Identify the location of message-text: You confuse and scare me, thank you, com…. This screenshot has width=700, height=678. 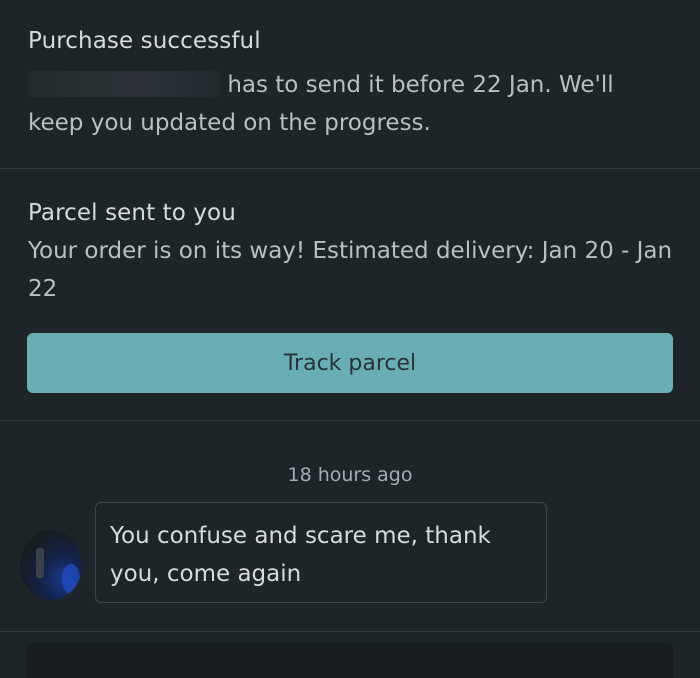
(300, 555).